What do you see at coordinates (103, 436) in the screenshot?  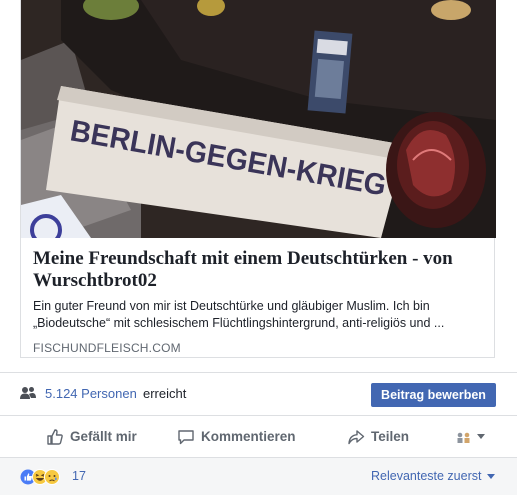 I see `like-label: Gefällt mir` at bounding box center [103, 436].